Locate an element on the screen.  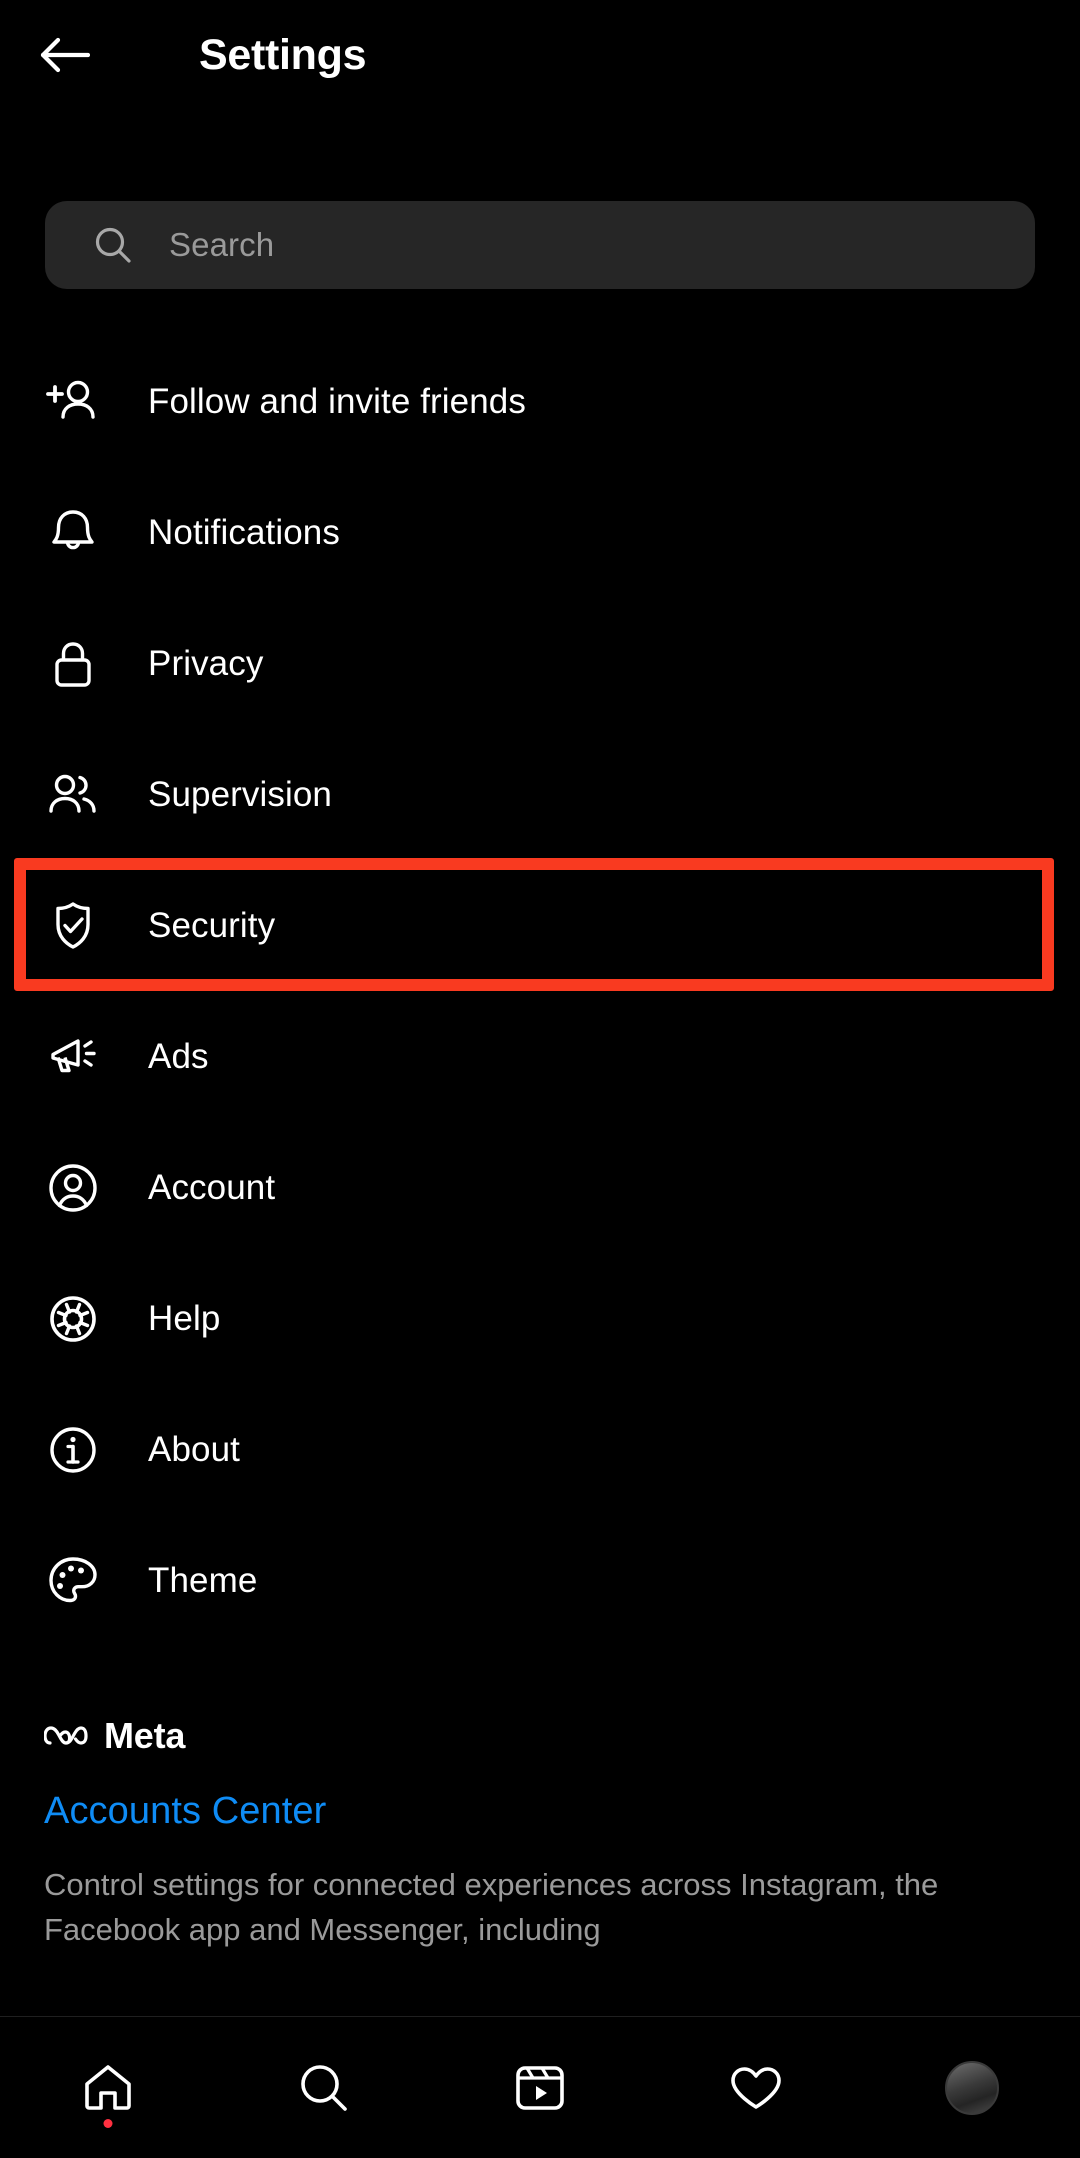
menu-item-security: Security is located at coordinates (540, 925).